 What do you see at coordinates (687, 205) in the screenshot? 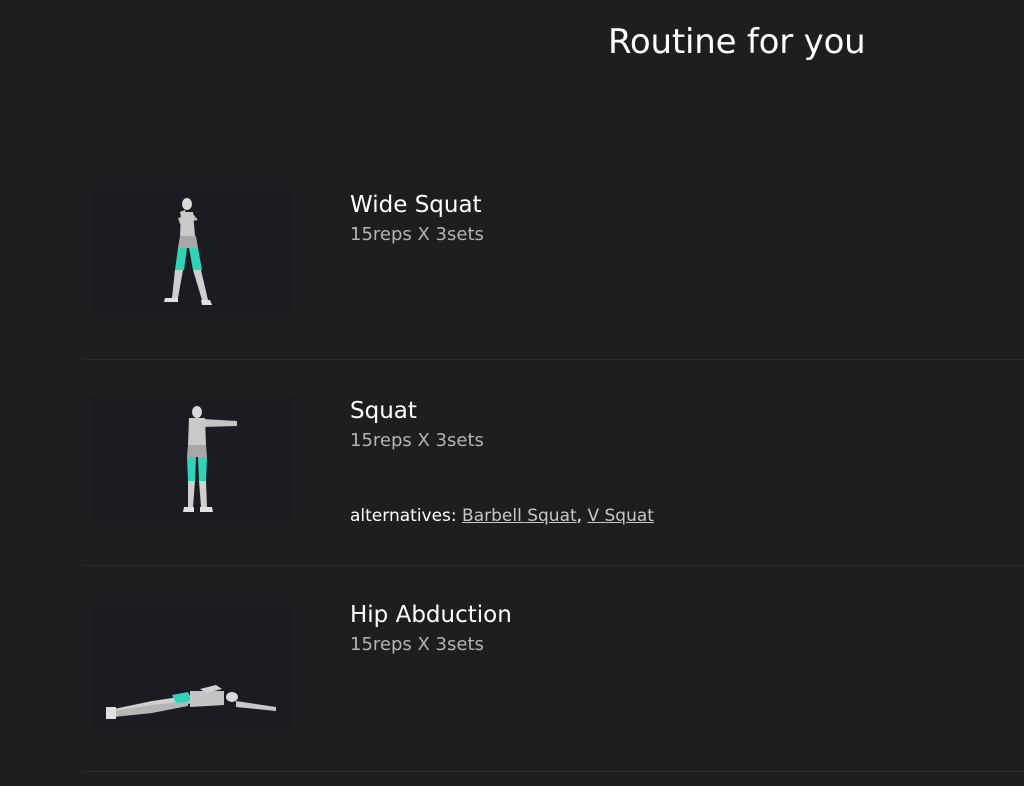
I see `exercise-name: Wide Squat` at bounding box center [687, 205].